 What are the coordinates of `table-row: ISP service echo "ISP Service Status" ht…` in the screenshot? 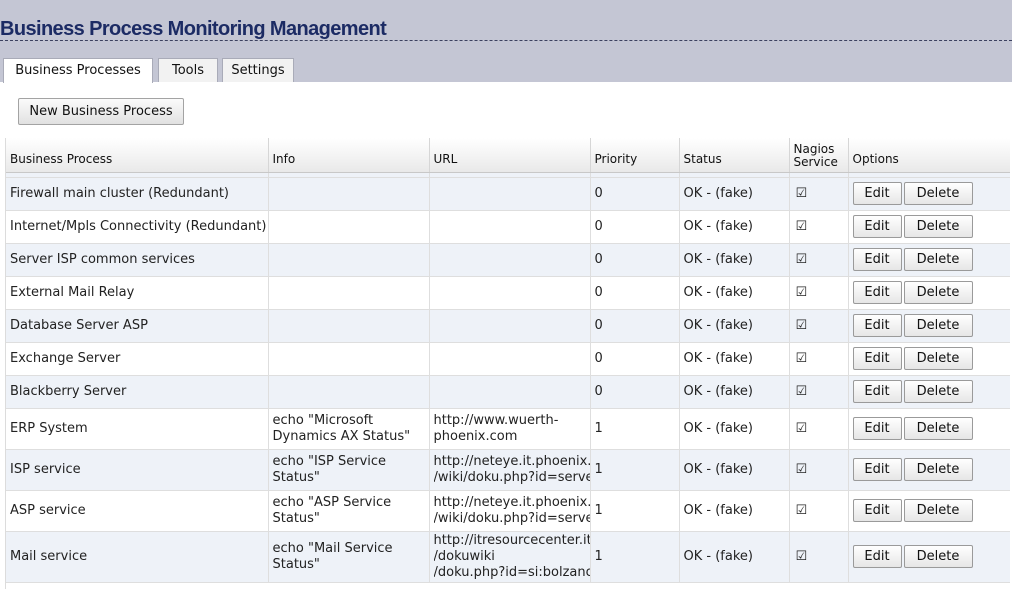 It's located at (508, 470).